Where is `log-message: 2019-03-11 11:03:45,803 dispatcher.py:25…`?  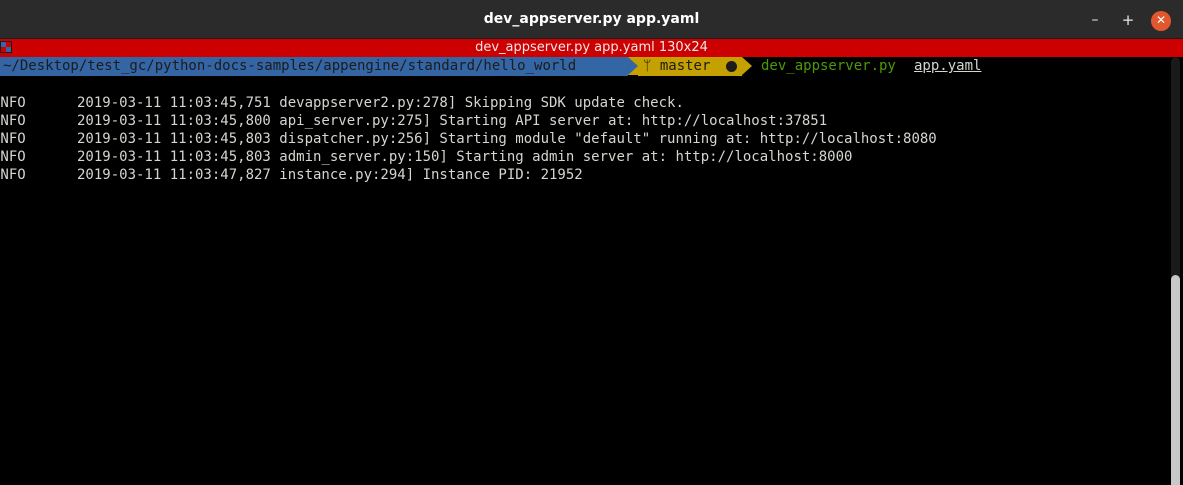
log-message: 2019-03-11 11:03:45,803 dispatcher.py:25… is located at coordinates (507, 139).